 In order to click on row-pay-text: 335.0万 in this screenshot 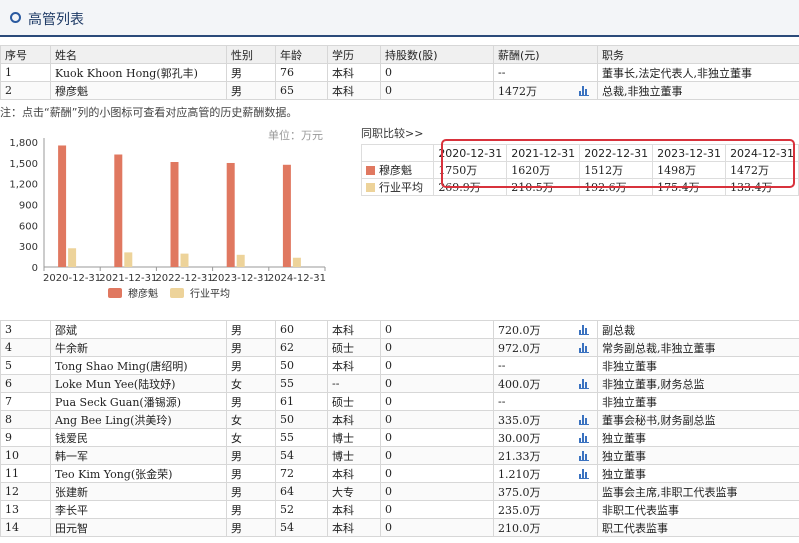, I will do `click(519, 420)`.